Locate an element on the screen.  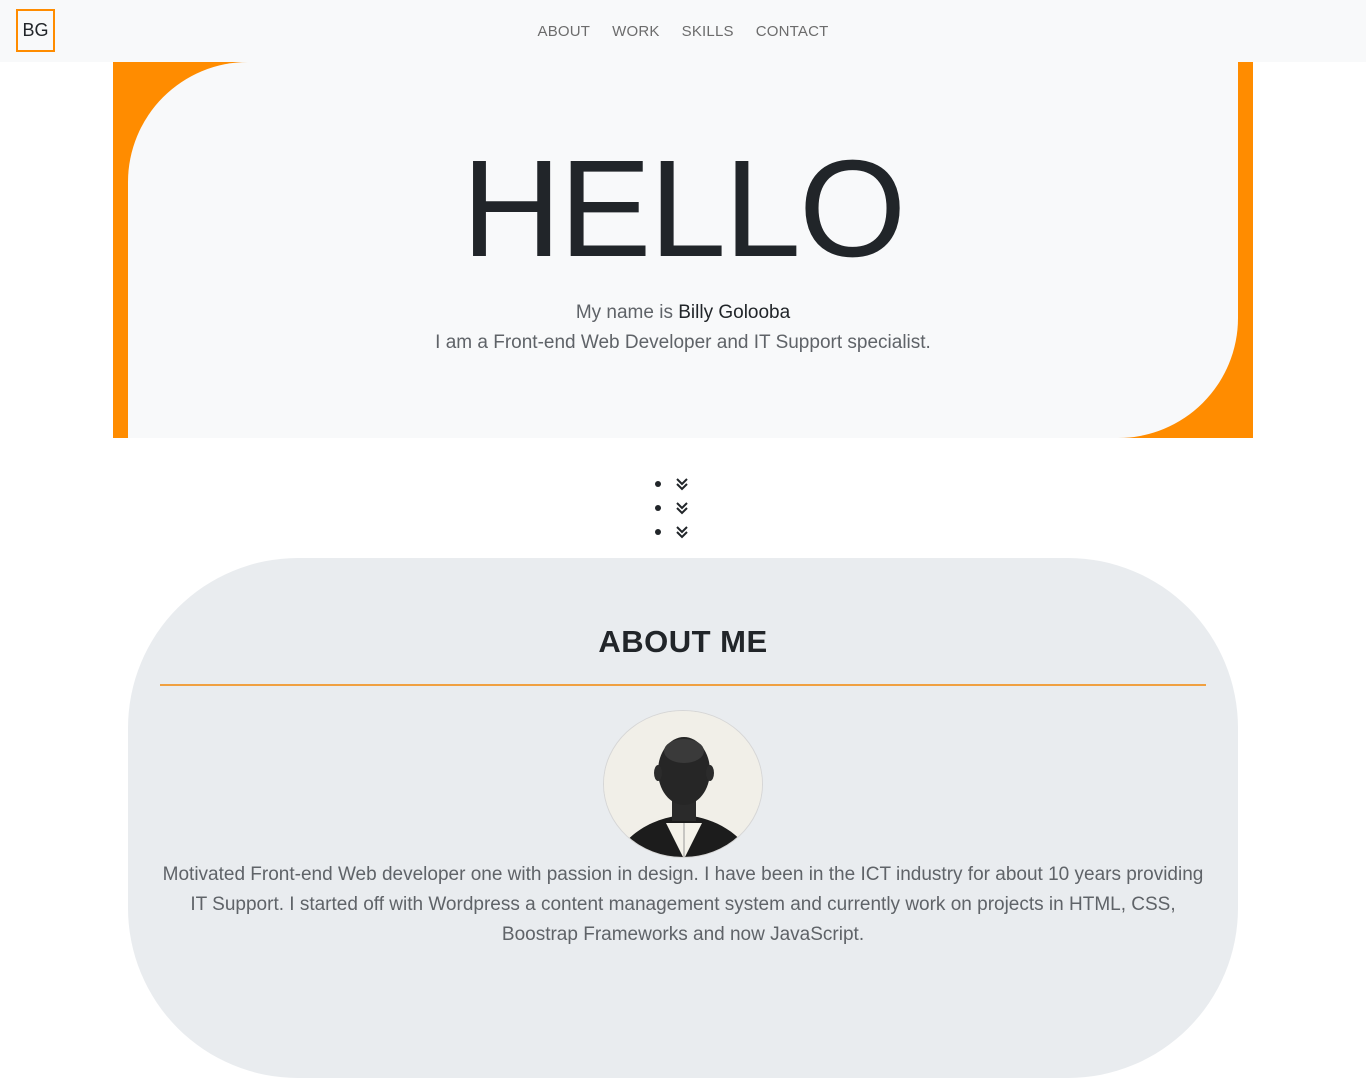
hero-name: Billy Golooba is located at coordinates (734, 312).